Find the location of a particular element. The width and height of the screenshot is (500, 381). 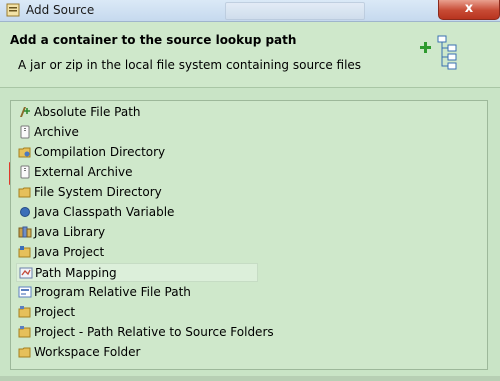

list-item-path-mapping: Path Mapping is located at coordinates (137, 272).